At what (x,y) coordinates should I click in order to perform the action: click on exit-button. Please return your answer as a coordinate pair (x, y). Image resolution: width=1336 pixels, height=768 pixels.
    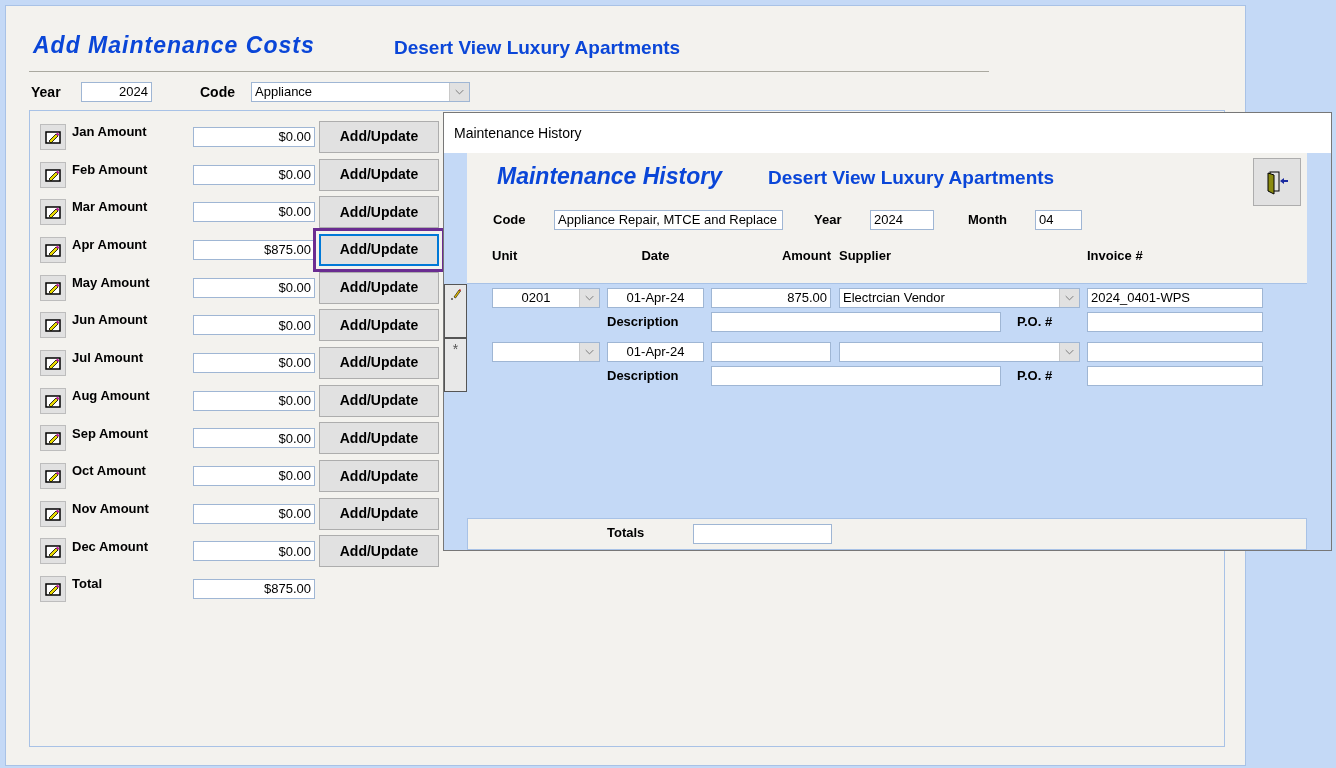
    Looking at the image, I should click on (1277, 182).